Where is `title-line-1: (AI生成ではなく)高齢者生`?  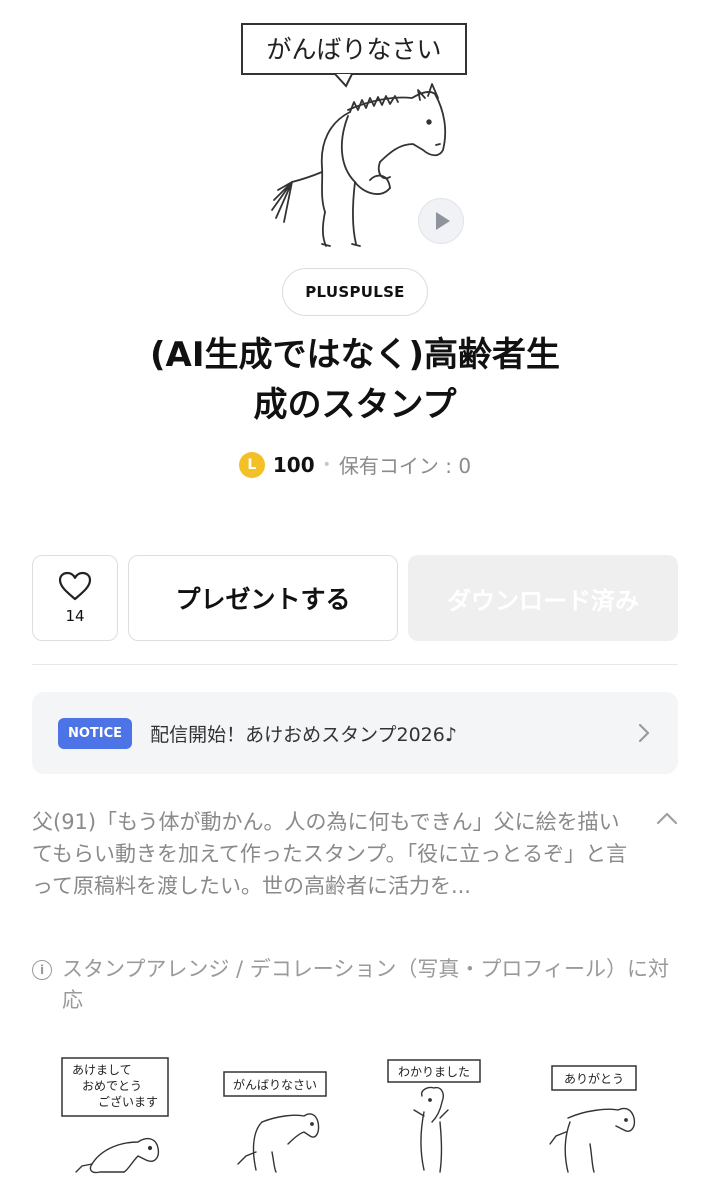 title-line-1: (AI生成ではなく)高齢者生 is located at coordinates (355, 355).